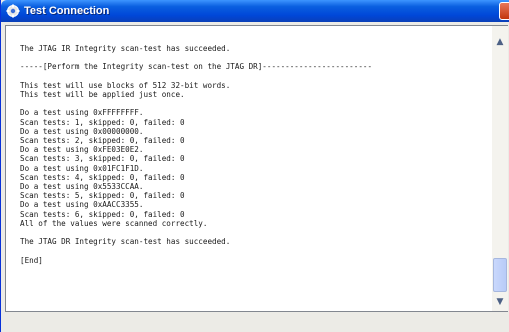  Describe the element at coordinates (504, 11) in the screenshot. I see `close-button` at that location.